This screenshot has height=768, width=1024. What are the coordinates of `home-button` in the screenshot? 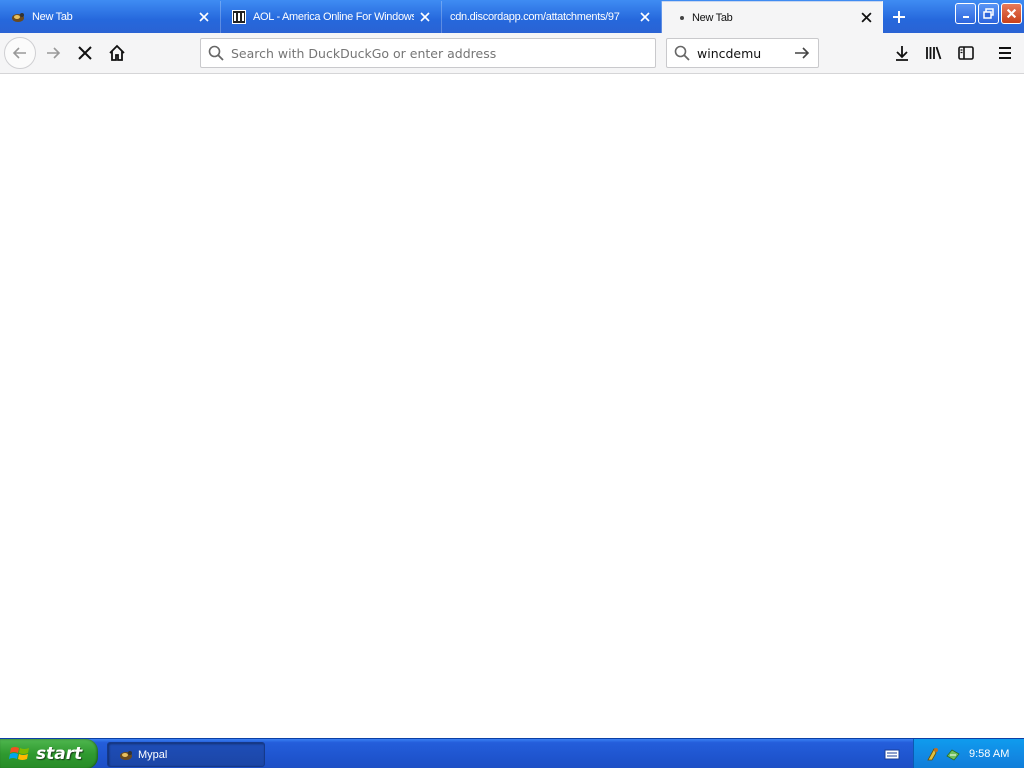 It's located at (117, 53).